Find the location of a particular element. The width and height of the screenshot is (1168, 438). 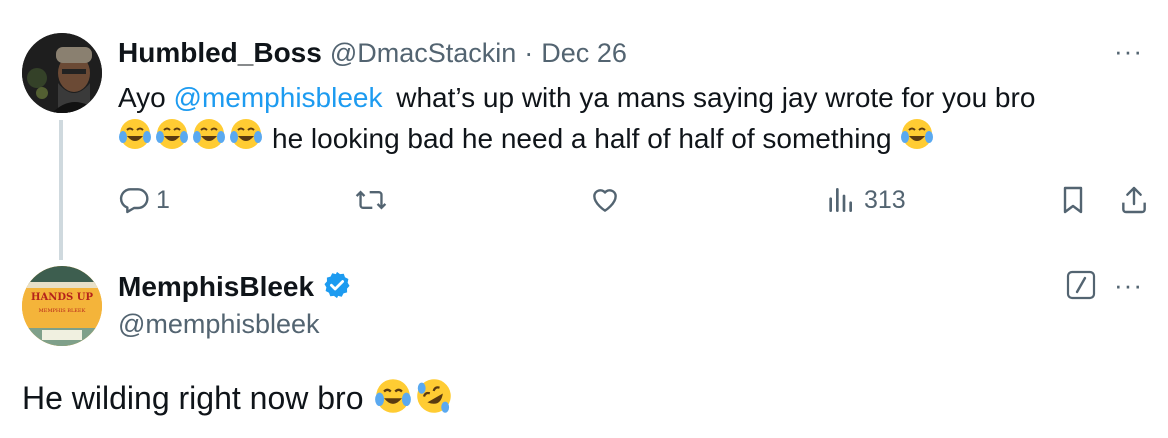

avatar-photo is located at coordinates (62, 73).